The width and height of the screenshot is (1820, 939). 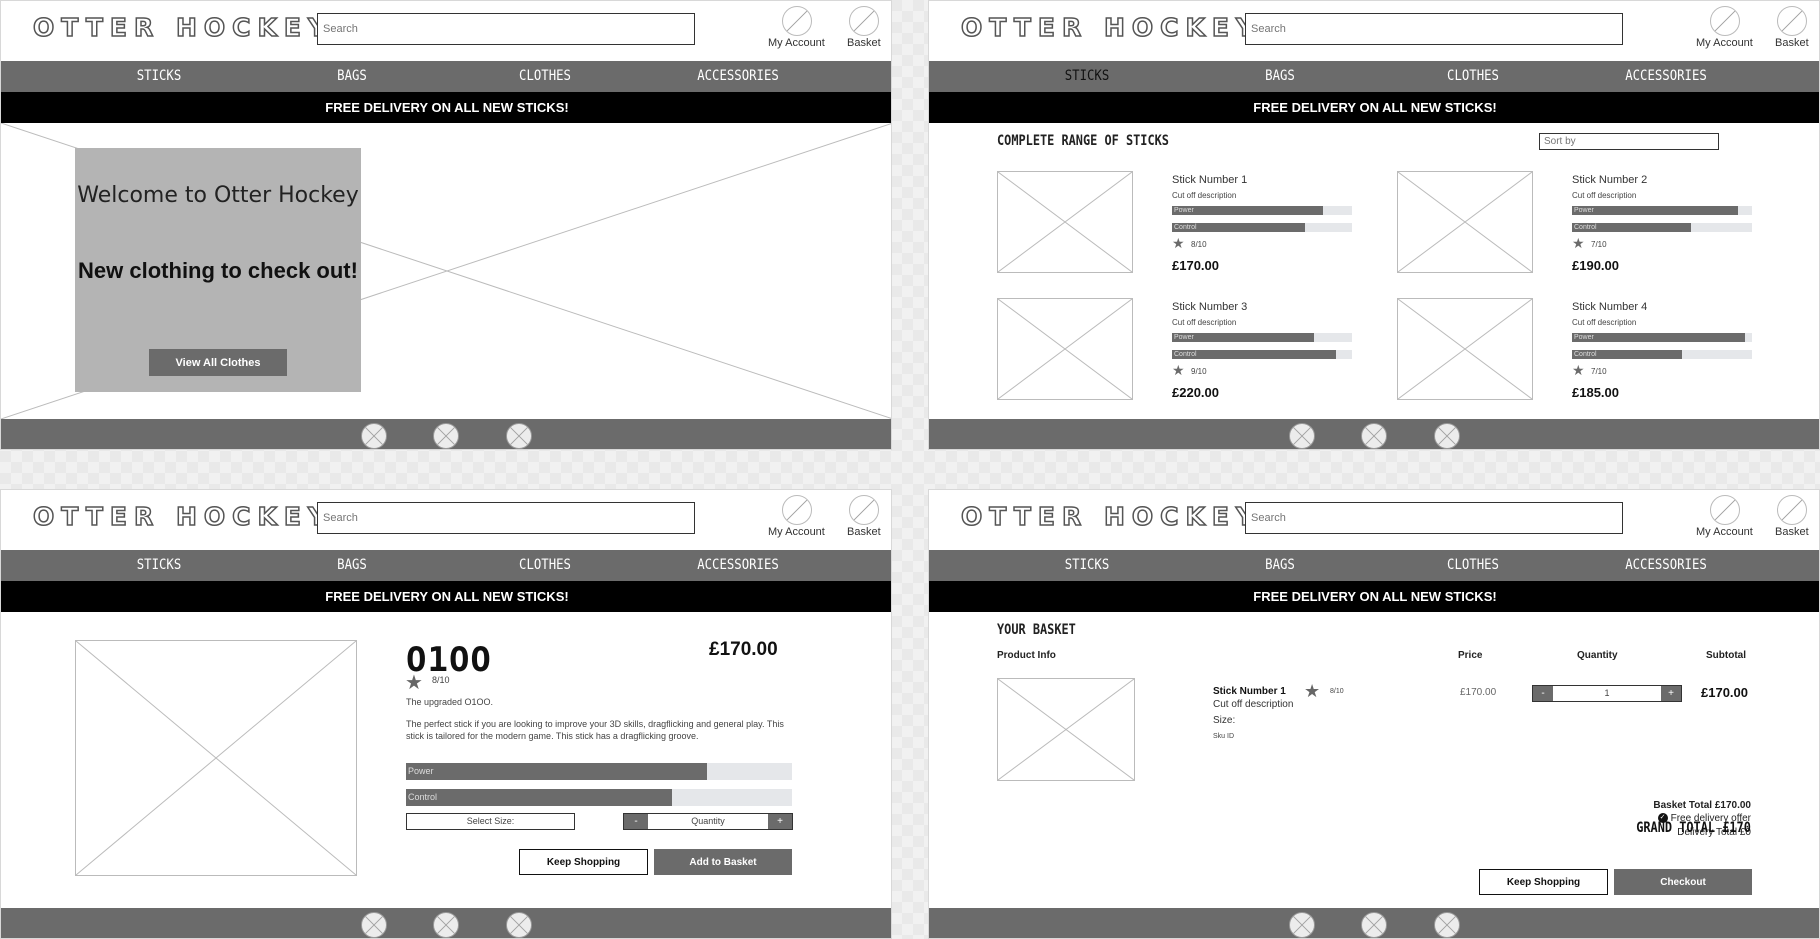 What do you see at coordinates (1253, 704) in the screenshot?
I see `basket-item-description: Cut off description` at bounding box center [1253, 704].